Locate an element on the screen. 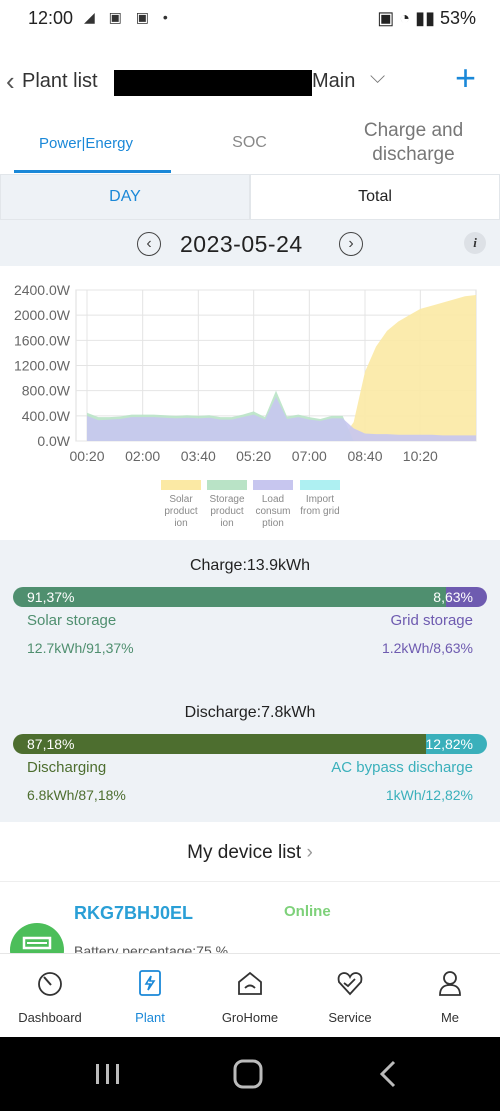  tab-power-energy: Power|Energy is located at coordinates (86, 143).